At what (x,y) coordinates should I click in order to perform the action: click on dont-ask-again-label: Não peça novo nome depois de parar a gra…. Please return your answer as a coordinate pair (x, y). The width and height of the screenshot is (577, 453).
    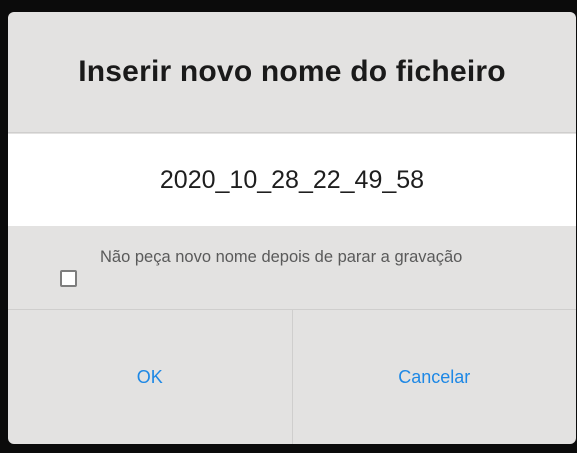
    Looking at the image, I should click on (300, 257).